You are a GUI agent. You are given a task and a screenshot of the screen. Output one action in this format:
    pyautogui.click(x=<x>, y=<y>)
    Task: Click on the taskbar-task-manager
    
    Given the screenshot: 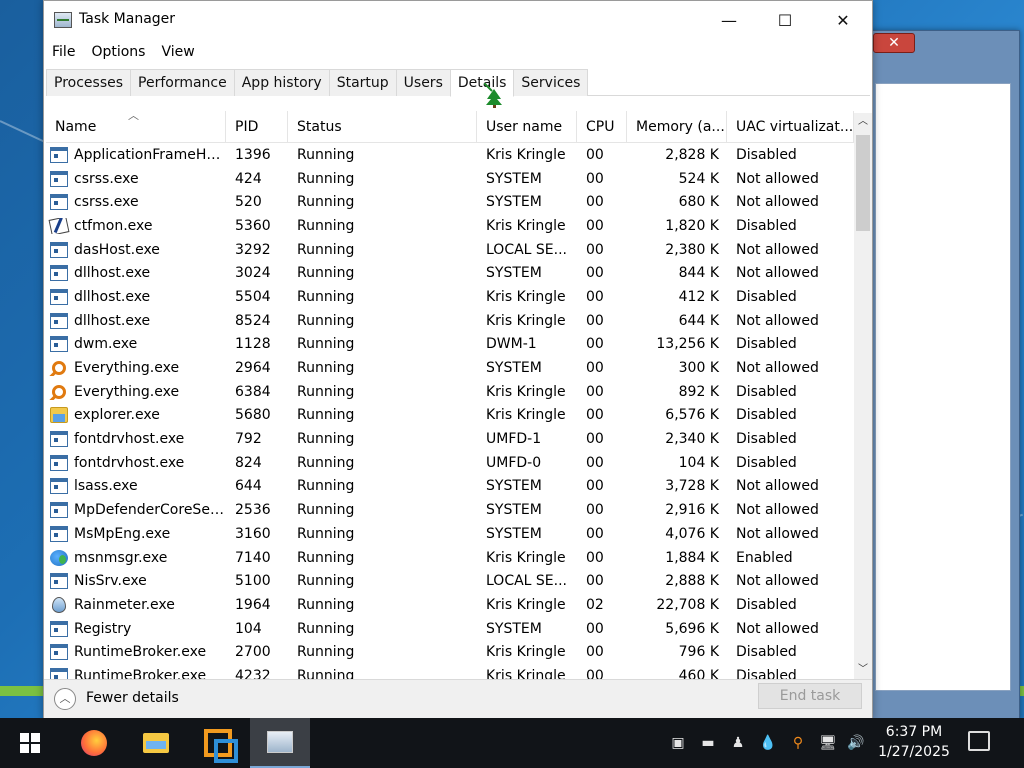 What is the action you would take?
    pyautogui.click(x=280, y=743)
    